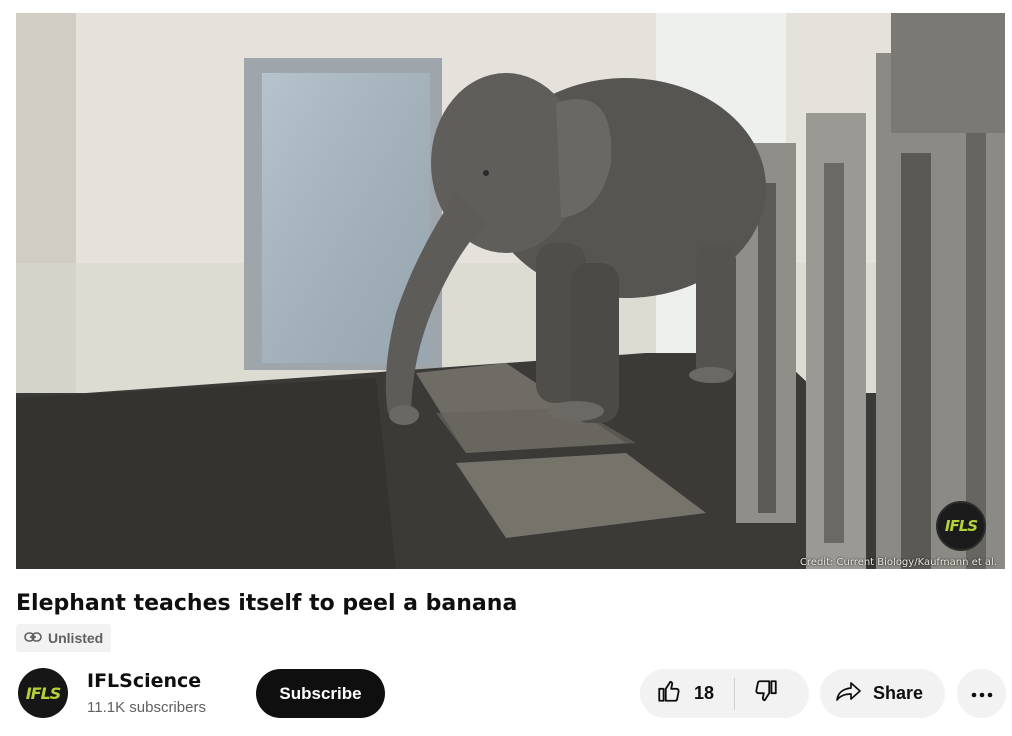 Image resolution: width=1012 pixels, height=736 pixels. I want to click on dislike-button, so click(757, 693).